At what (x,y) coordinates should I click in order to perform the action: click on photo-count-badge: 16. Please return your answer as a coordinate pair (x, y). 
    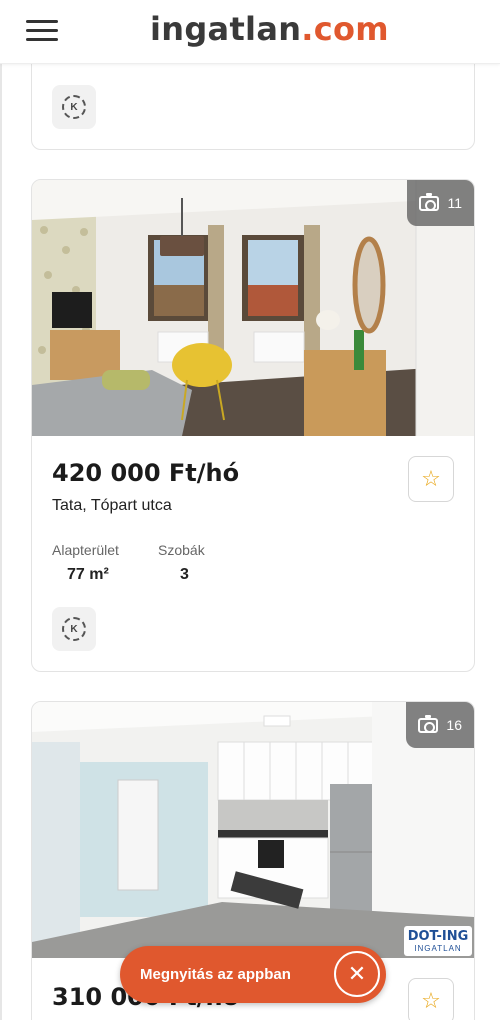
    Looking at the image, I should click on (440, 725).